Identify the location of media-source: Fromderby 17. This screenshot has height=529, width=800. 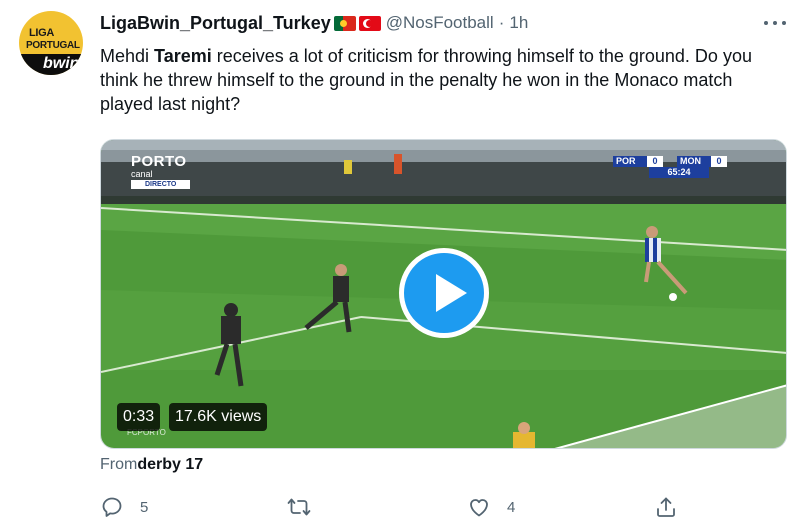
(151, 465).